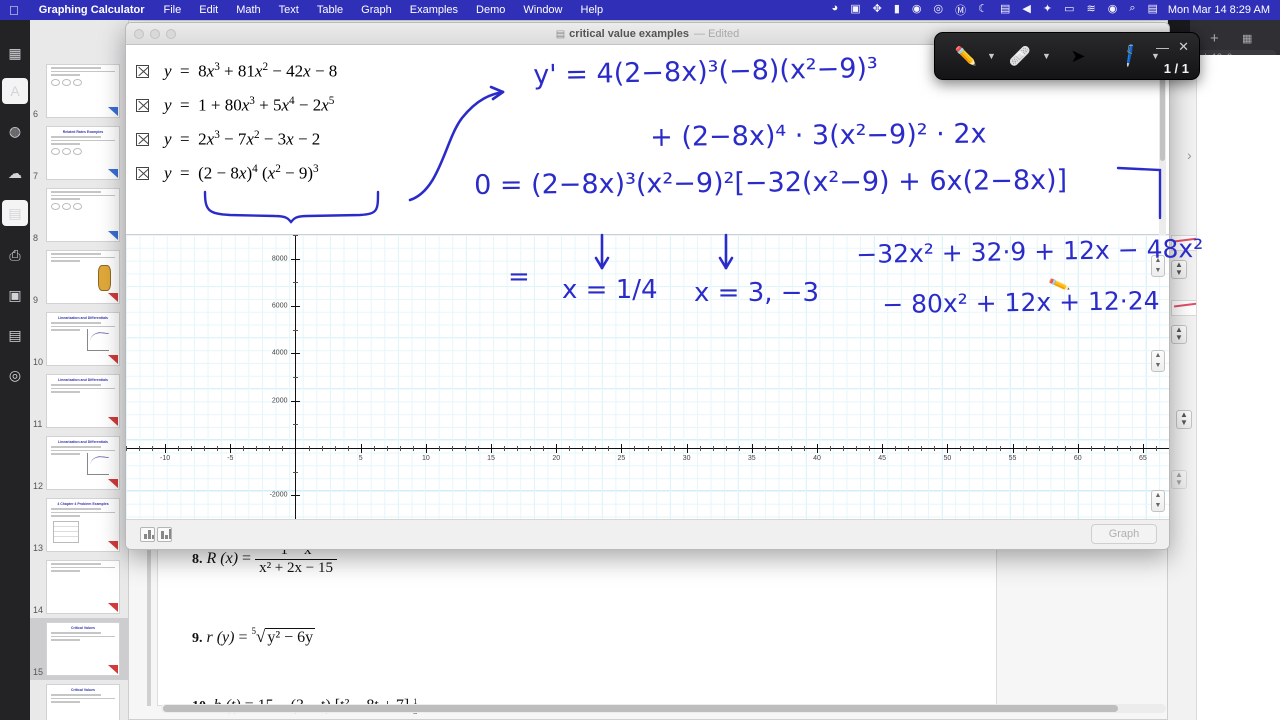  I want to click on slide-thumbnail-15: Critical Values 15, so click(79, 649).